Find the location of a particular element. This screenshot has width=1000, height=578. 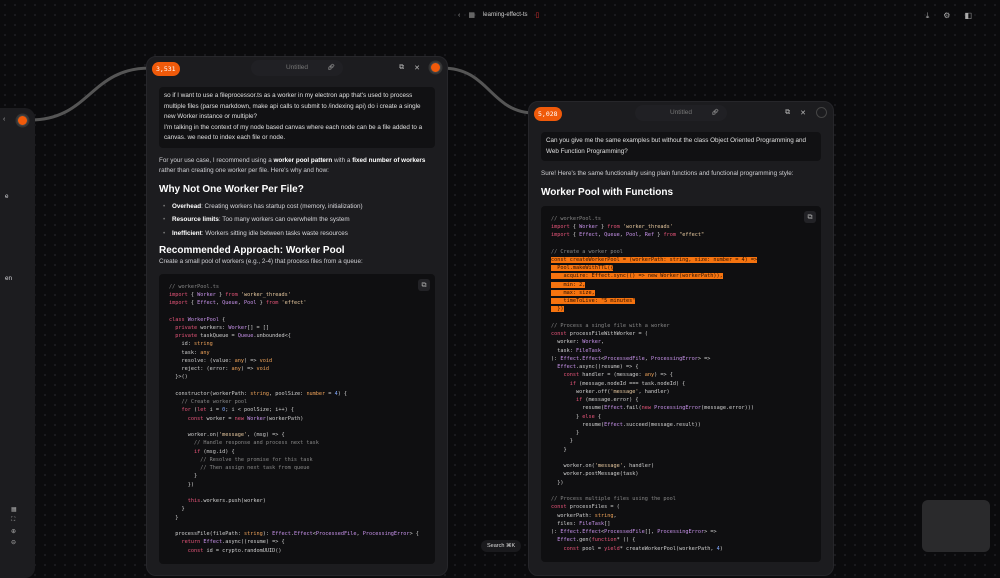

code-line: return Effect.async((resume) => { is located at coordinates (233, 542).